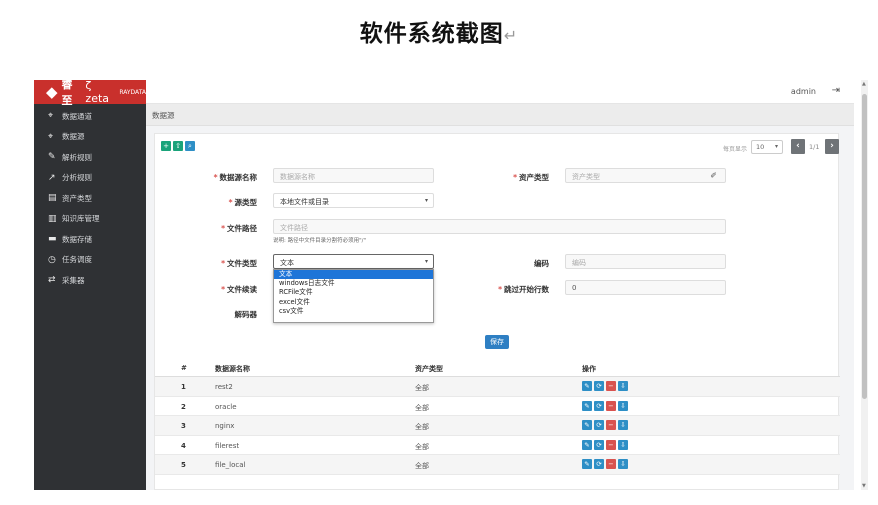  I want to click on asset-type-input: 资产类型 ✐, so click(645, 175).